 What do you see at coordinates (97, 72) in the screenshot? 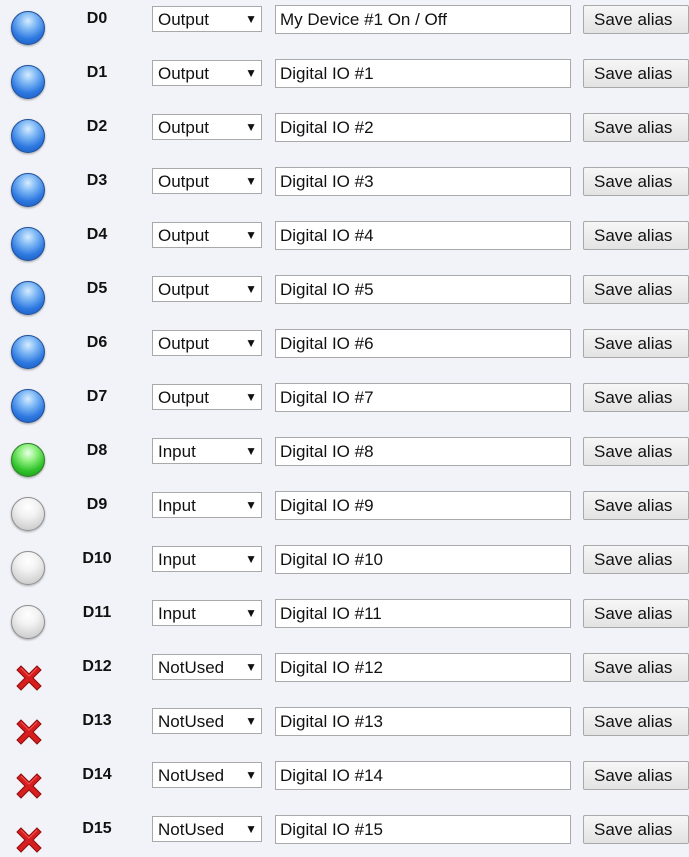
I see `pin-label: D1` at bounding box center [97, 72].